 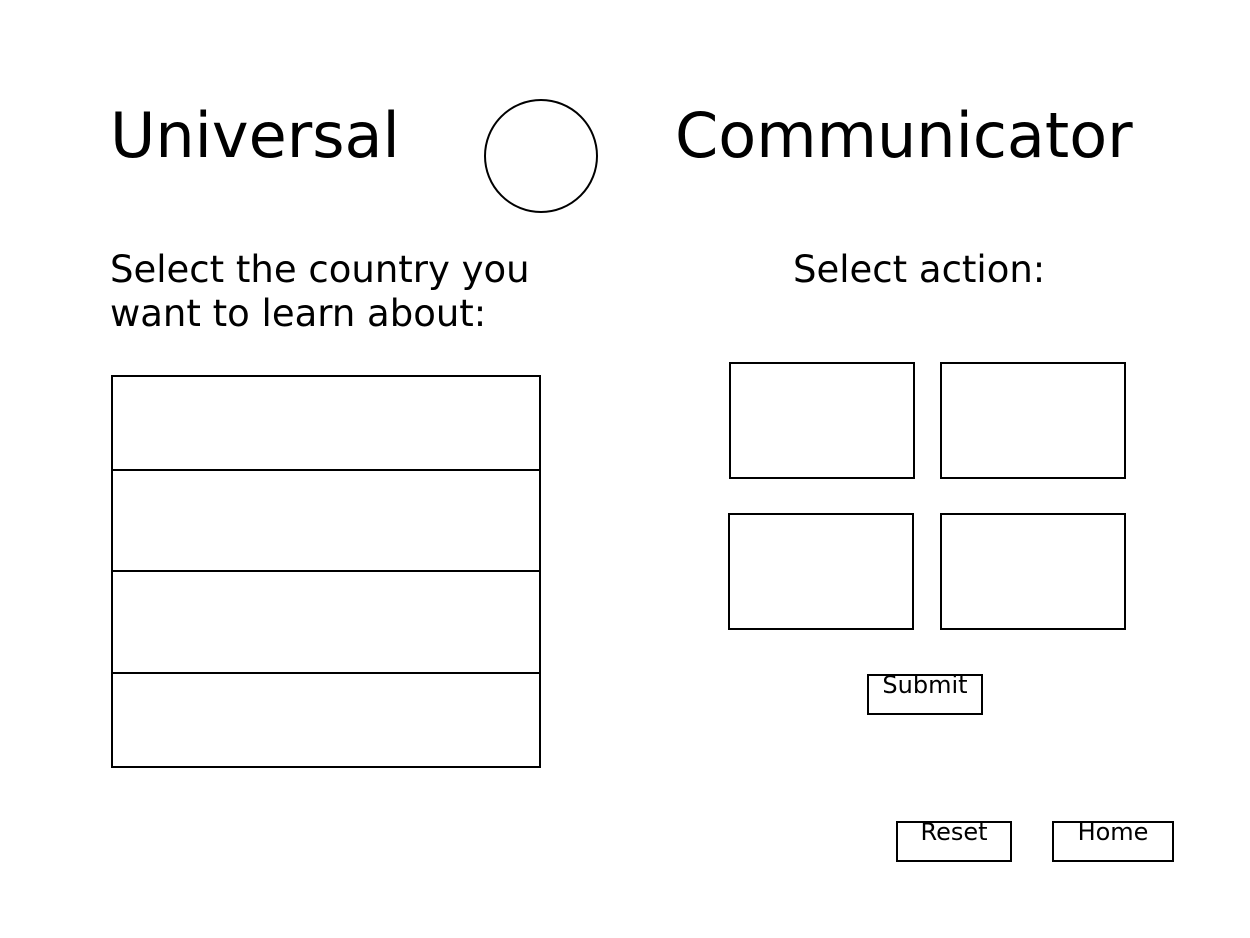 What do you see at coordinates (925, 685) in the screenshot?
I see `submit-button-label: Submit` at bounding box center [925, 685].